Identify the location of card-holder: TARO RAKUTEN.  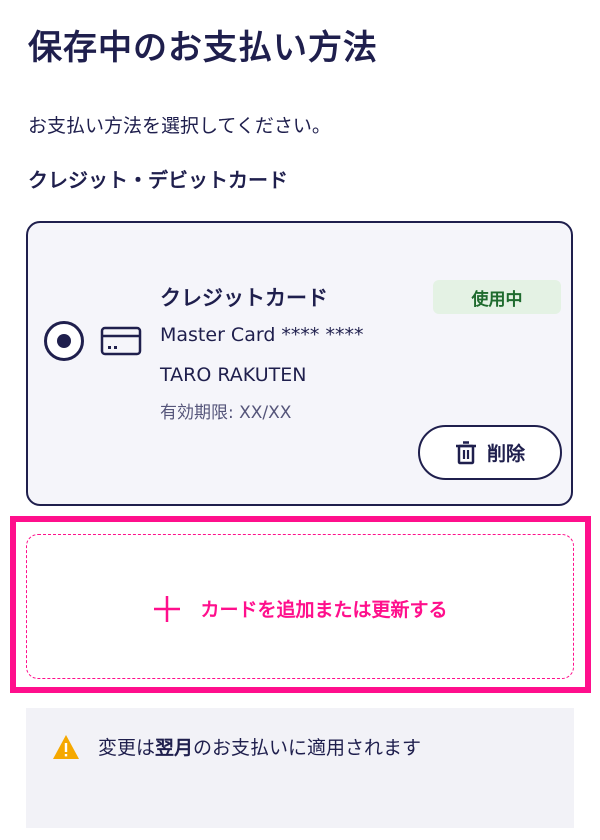
(233, 375).